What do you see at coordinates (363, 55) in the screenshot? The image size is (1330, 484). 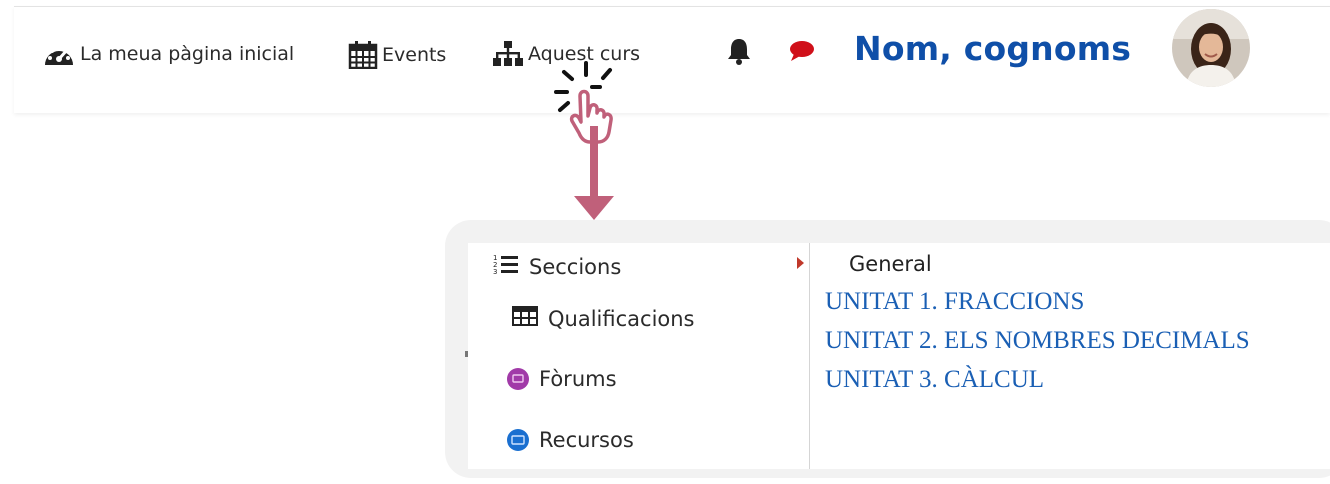 I see `calendar-icon` at bounding box center [363, 55].